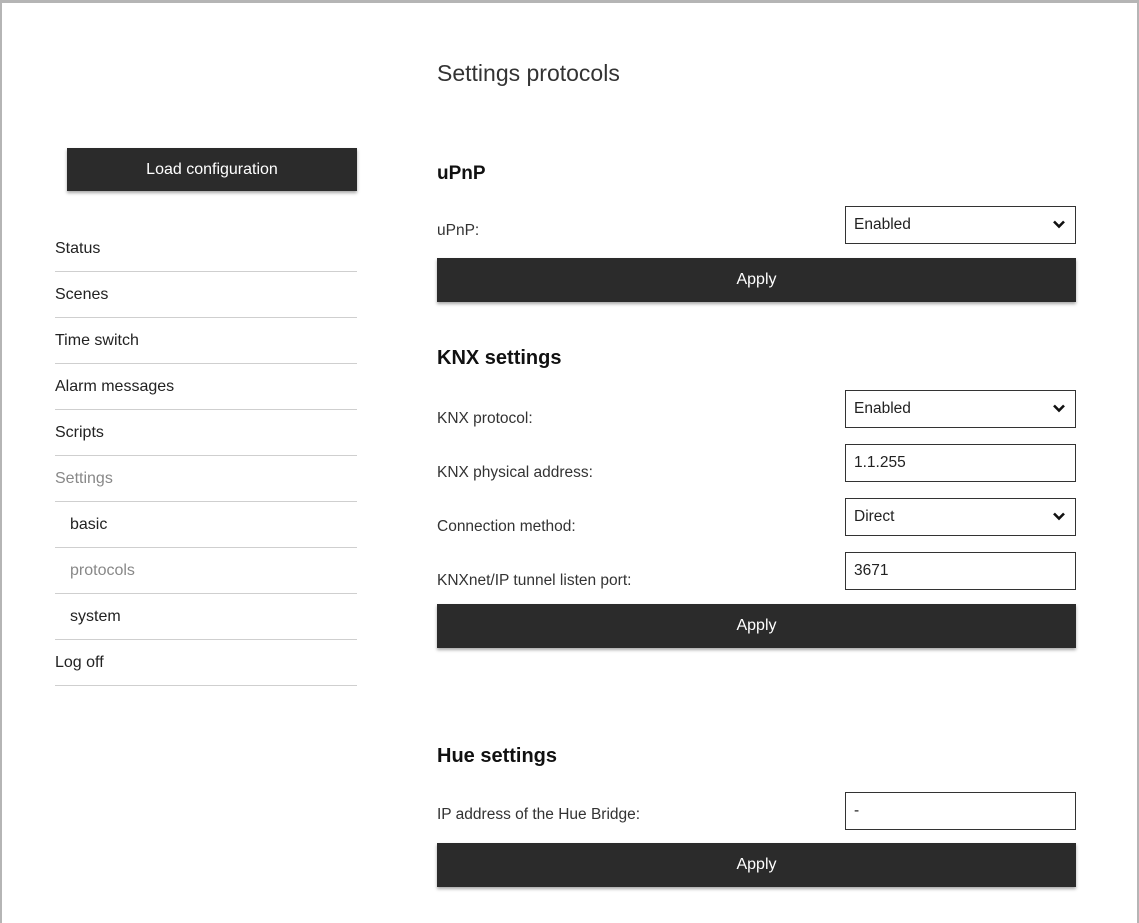  What do you see at coordinates (756, 280) in the screenshot?
I see `upnp-apply-button: Apply` at bounding box center [756, 280].